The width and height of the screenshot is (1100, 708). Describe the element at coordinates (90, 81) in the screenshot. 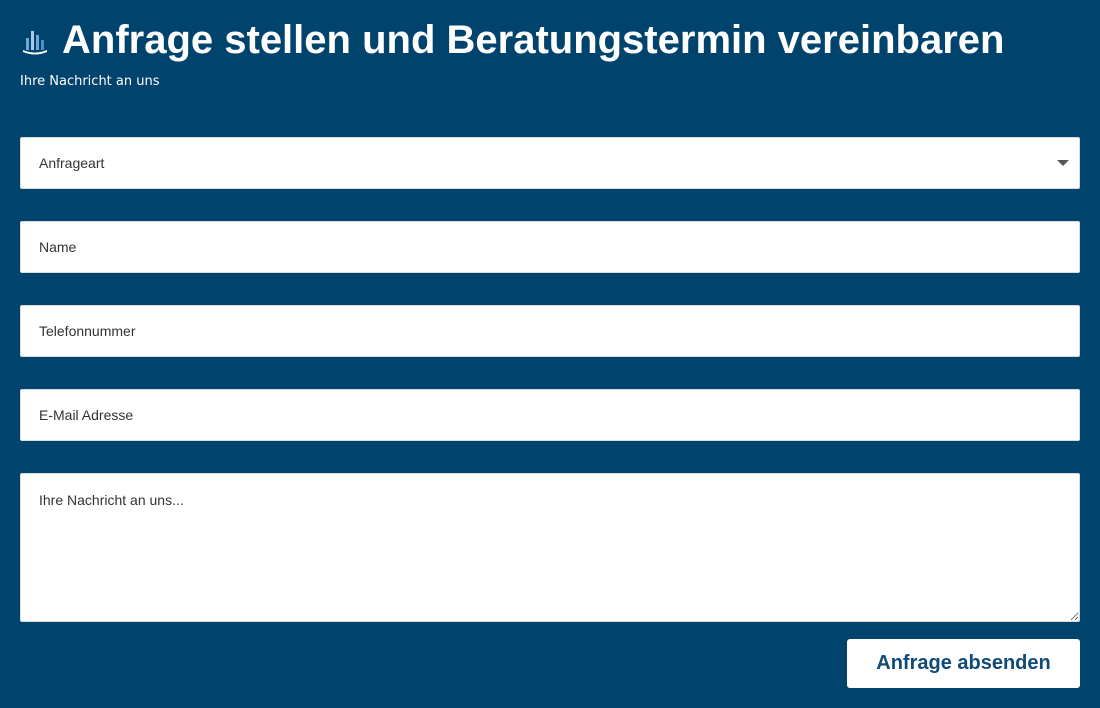

I see `page-subtitle: Ihre Nachricht an uns` at that location.